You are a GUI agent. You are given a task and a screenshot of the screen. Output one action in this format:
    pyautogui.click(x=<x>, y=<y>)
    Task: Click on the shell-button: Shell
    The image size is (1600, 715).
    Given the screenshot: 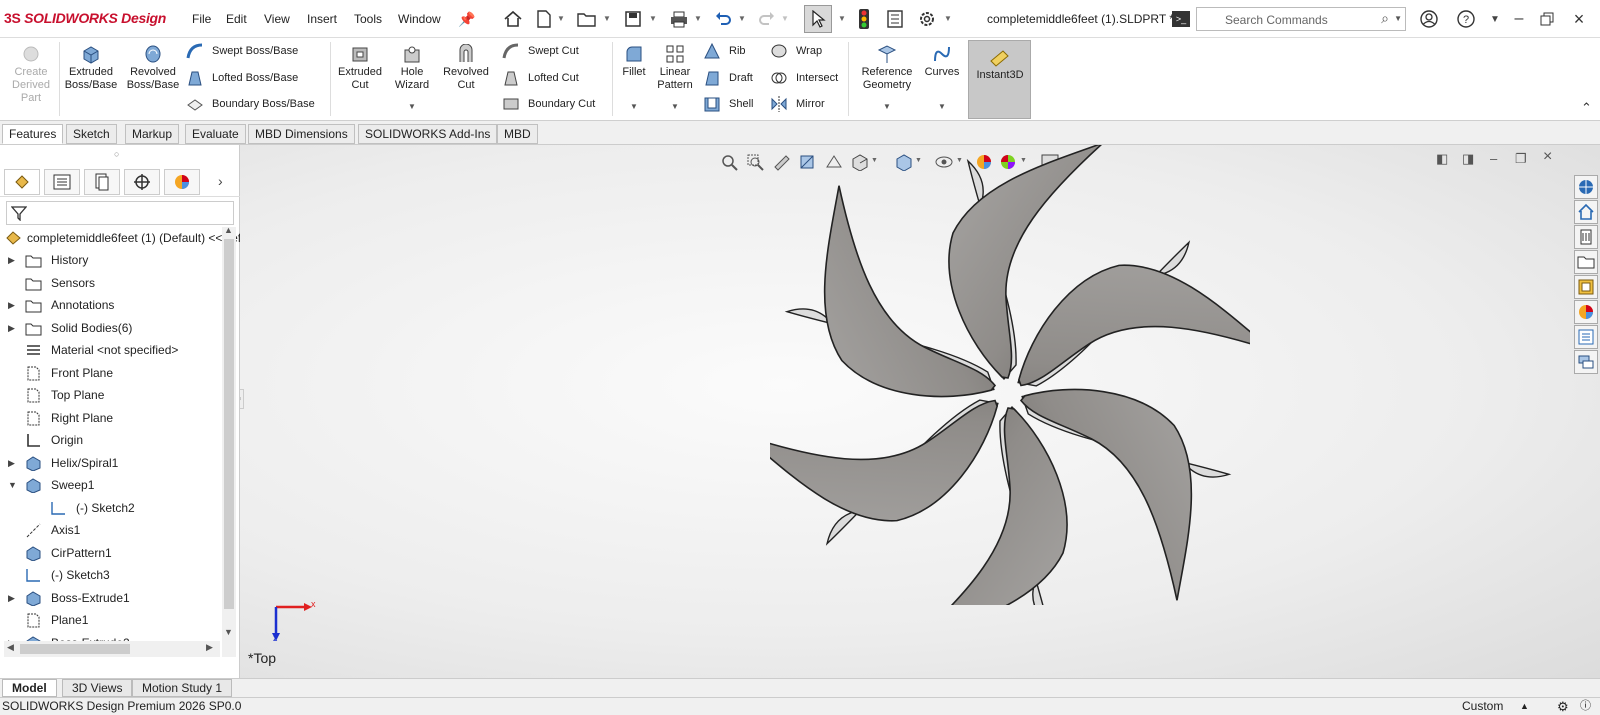 What is the action you would take?
    pyautogui.click(x=728, y=104)
    